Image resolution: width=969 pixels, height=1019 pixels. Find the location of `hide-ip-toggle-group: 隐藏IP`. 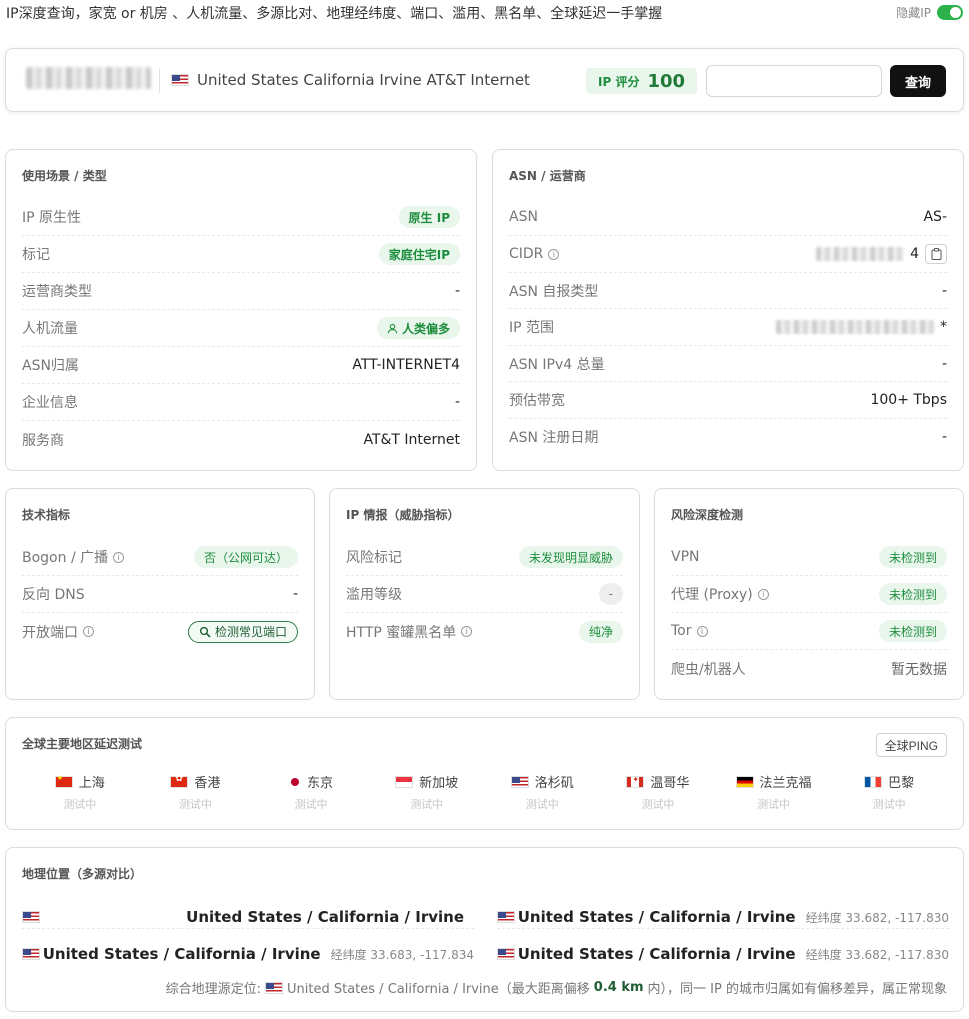

hide-ip-toggle-group: 隐藏IP is located at coordinates (929, 12).